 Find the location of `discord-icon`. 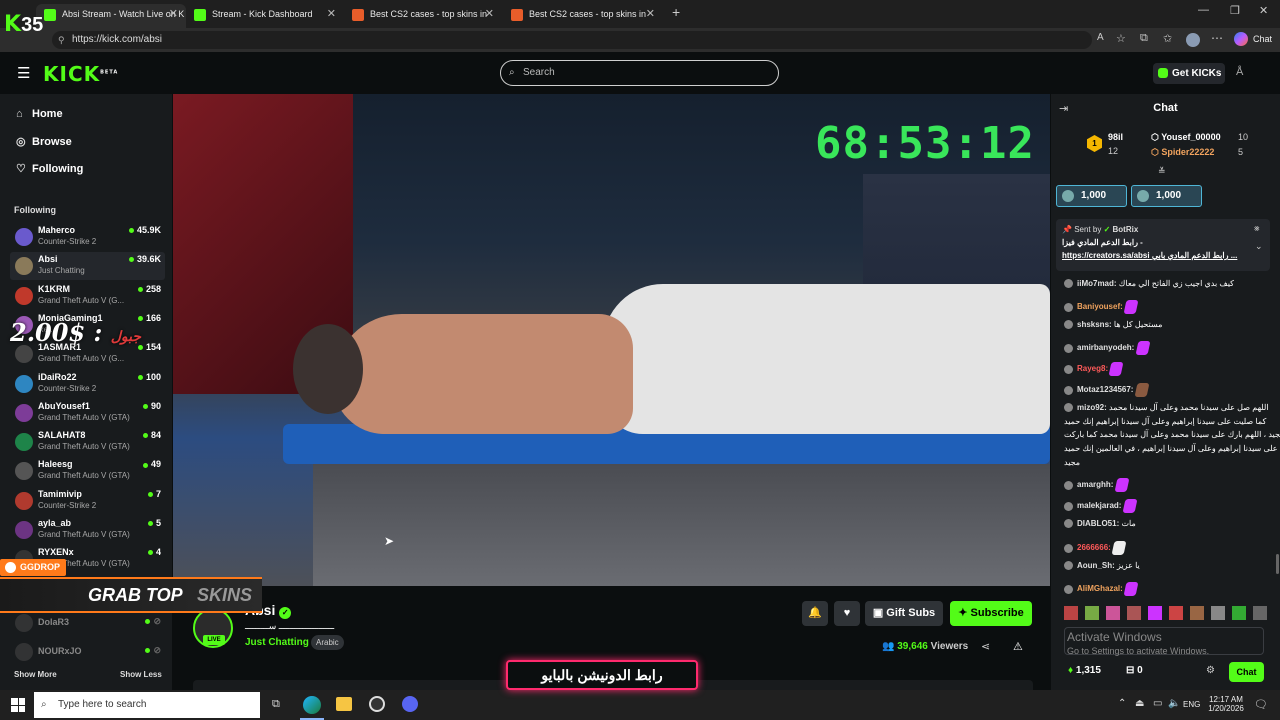

discord-icon is located at coordinates (410, 704).